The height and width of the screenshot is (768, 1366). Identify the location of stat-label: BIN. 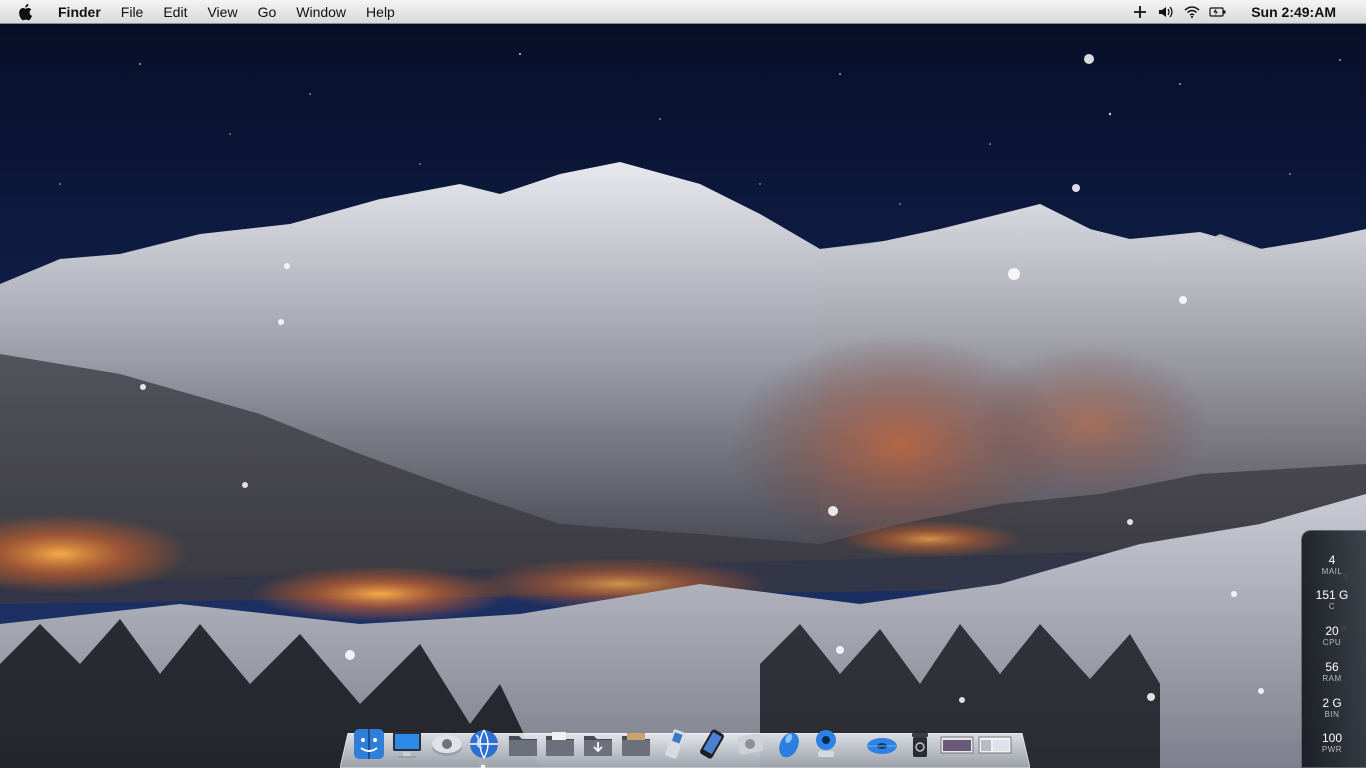
(1332, 714).